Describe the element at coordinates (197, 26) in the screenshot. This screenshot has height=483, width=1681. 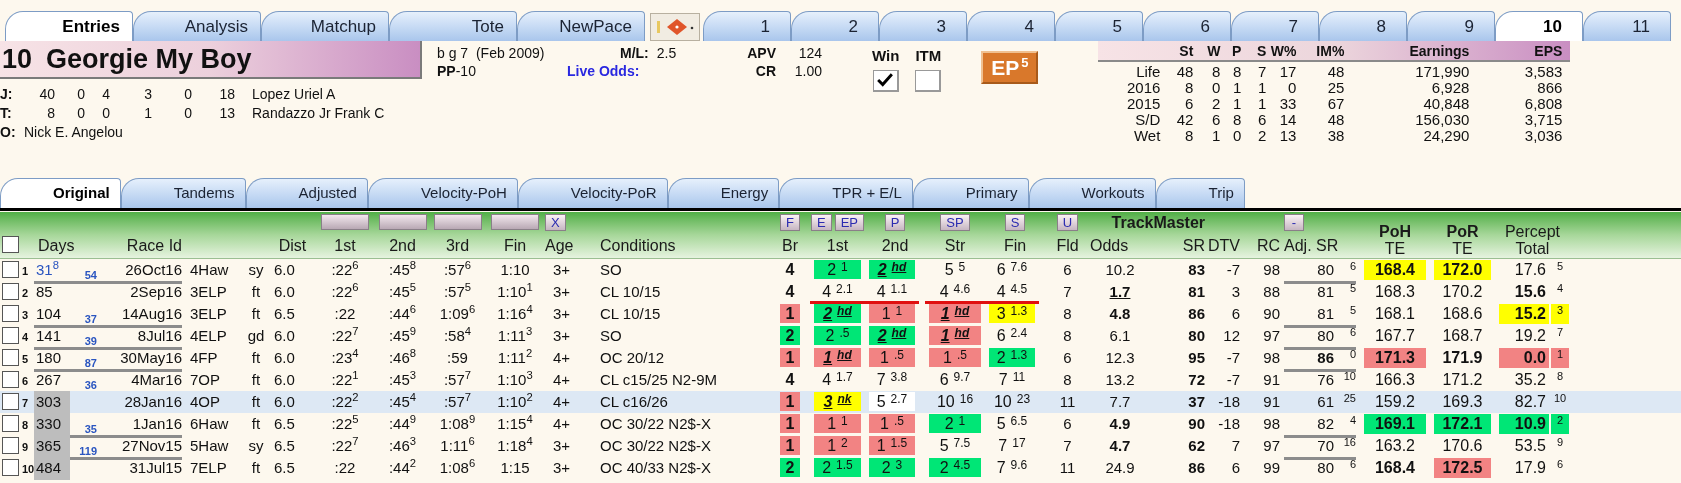
I see `tab: Analysis` at that location.